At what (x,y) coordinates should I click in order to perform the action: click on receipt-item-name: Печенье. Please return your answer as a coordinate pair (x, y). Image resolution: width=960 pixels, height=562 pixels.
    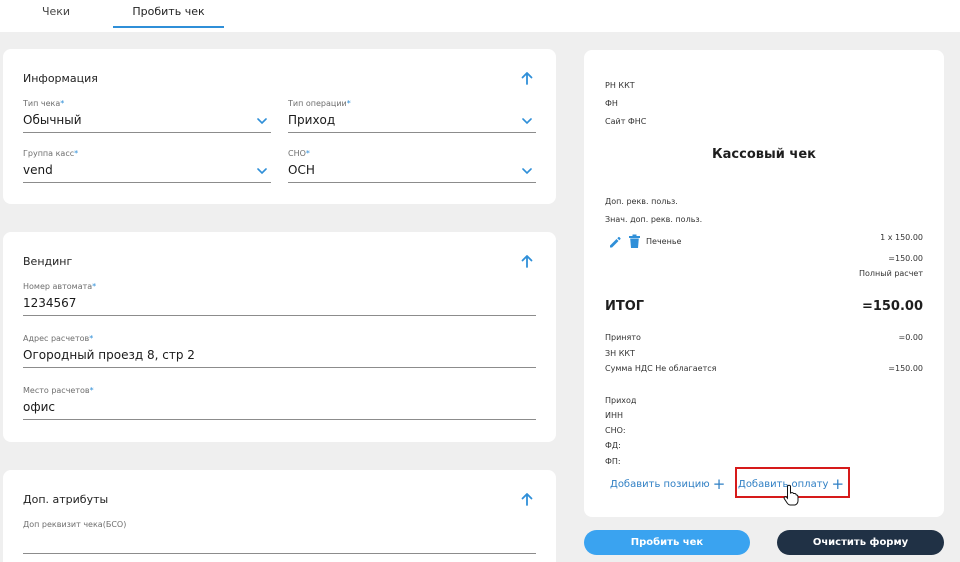
    Looking at the image, I should click on (664, 241).